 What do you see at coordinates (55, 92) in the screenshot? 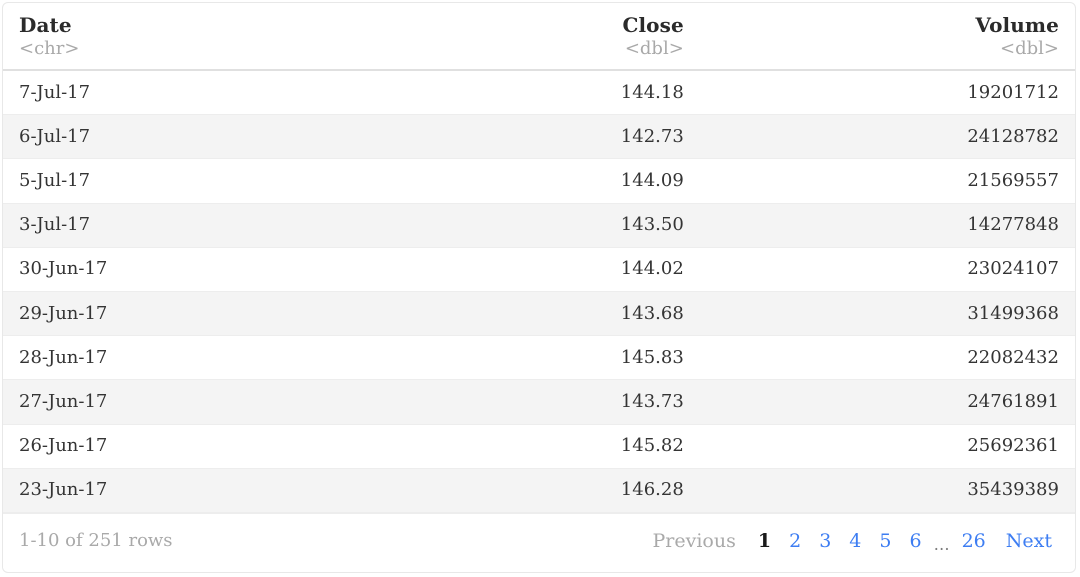
I see `cell-date: 7-Jul-17` at bounding box center [55, 92].